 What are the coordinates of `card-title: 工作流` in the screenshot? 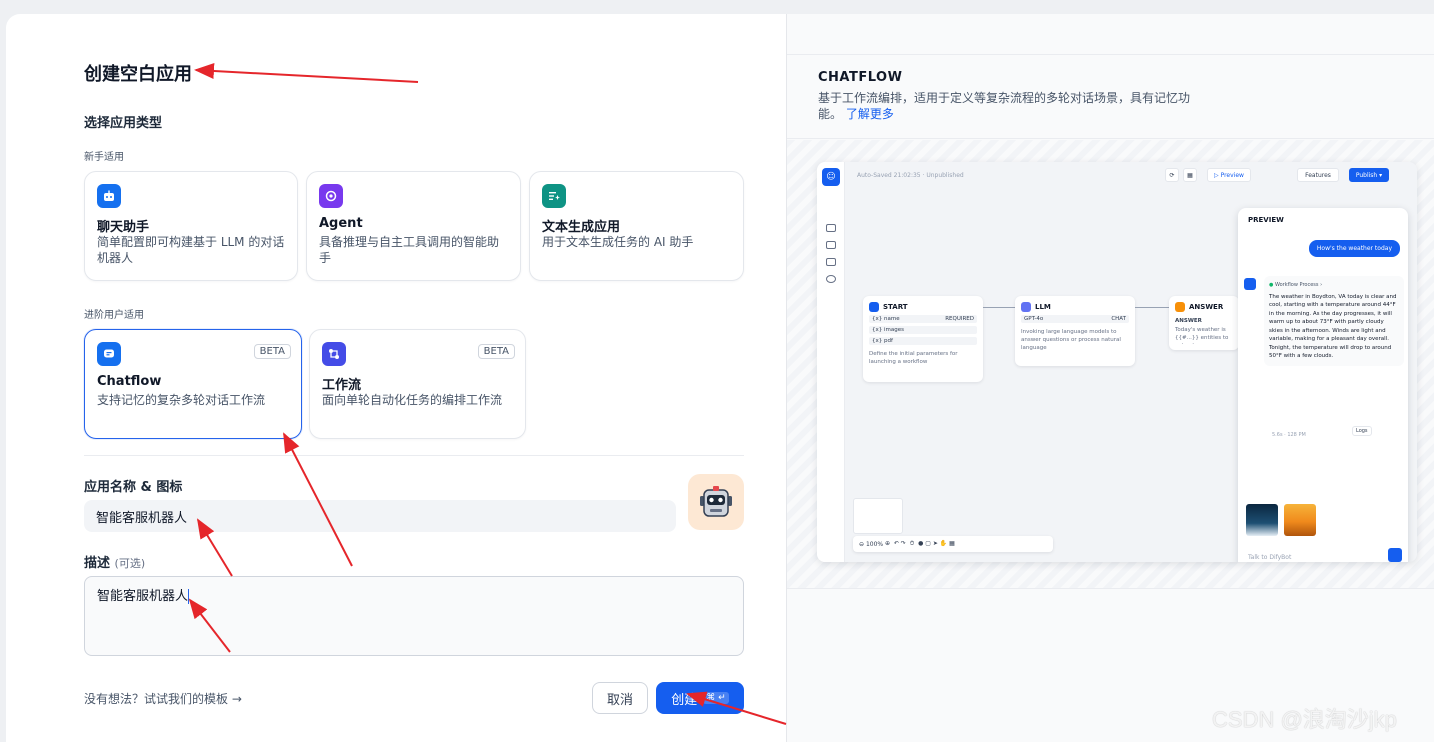 It's located at (342, 385).